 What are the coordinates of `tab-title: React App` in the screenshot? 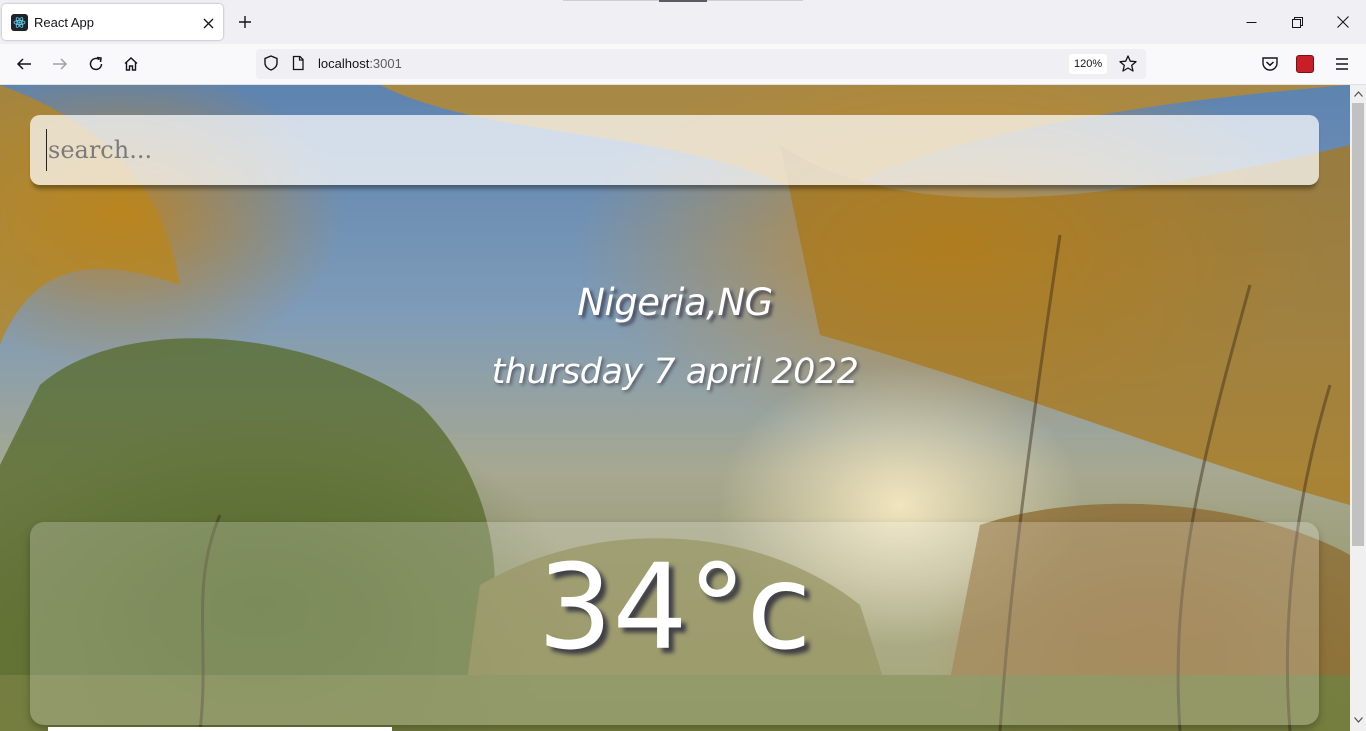 It's located at (64, 22).